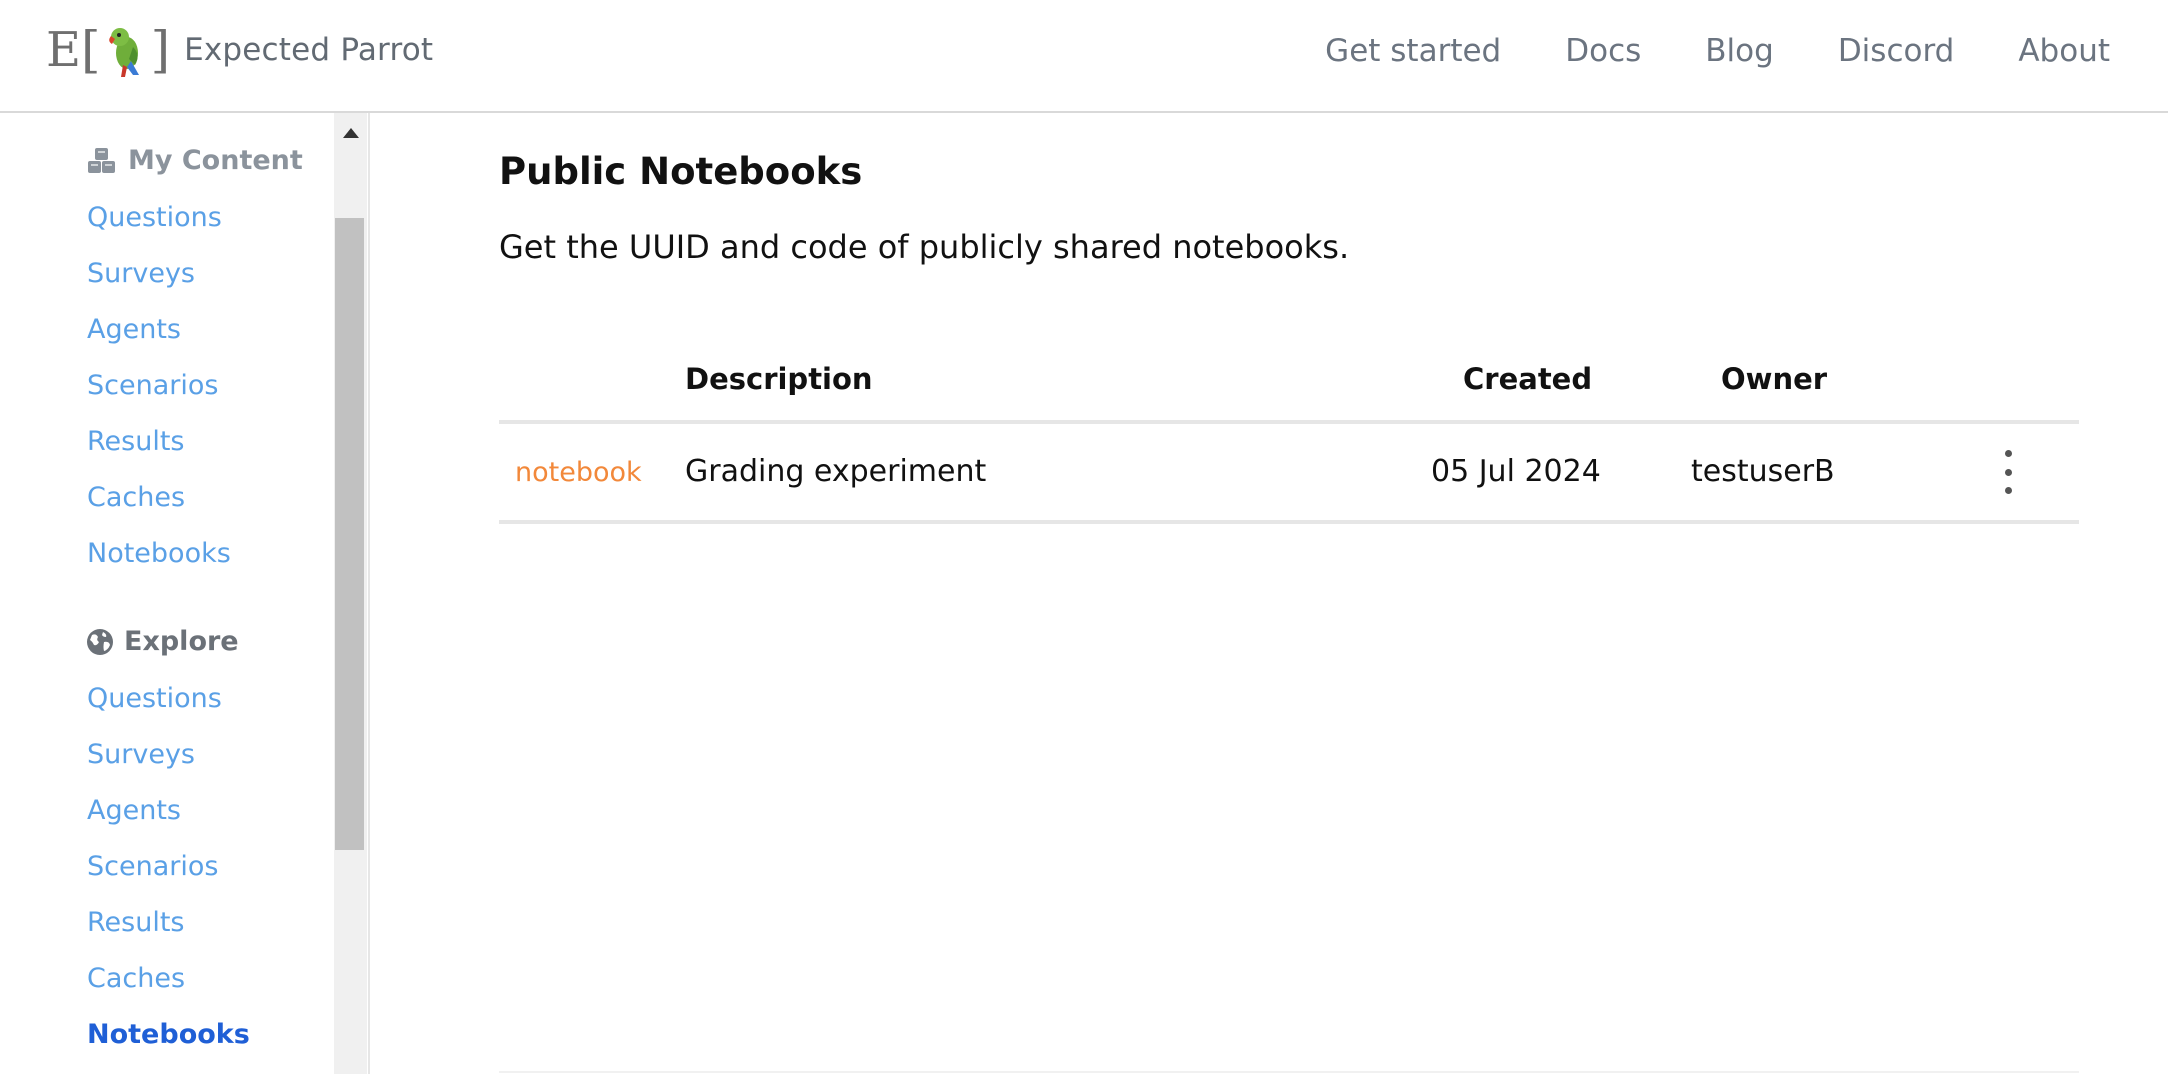 The height and width of the screenshot is (1074, 2168). I want to click on scroll-up-arrow-icon, so click(351, 133).